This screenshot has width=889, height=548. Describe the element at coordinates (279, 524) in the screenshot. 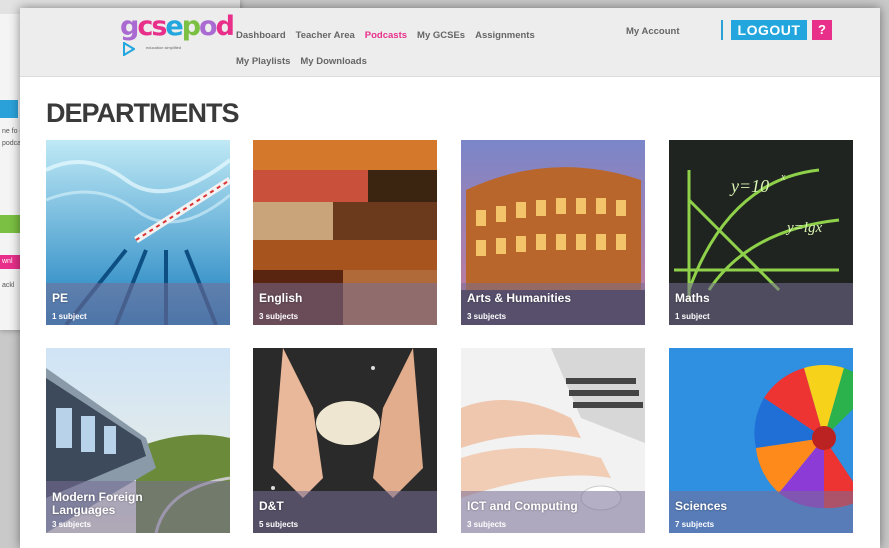

I see `department-count: 5 subjects` at that location.